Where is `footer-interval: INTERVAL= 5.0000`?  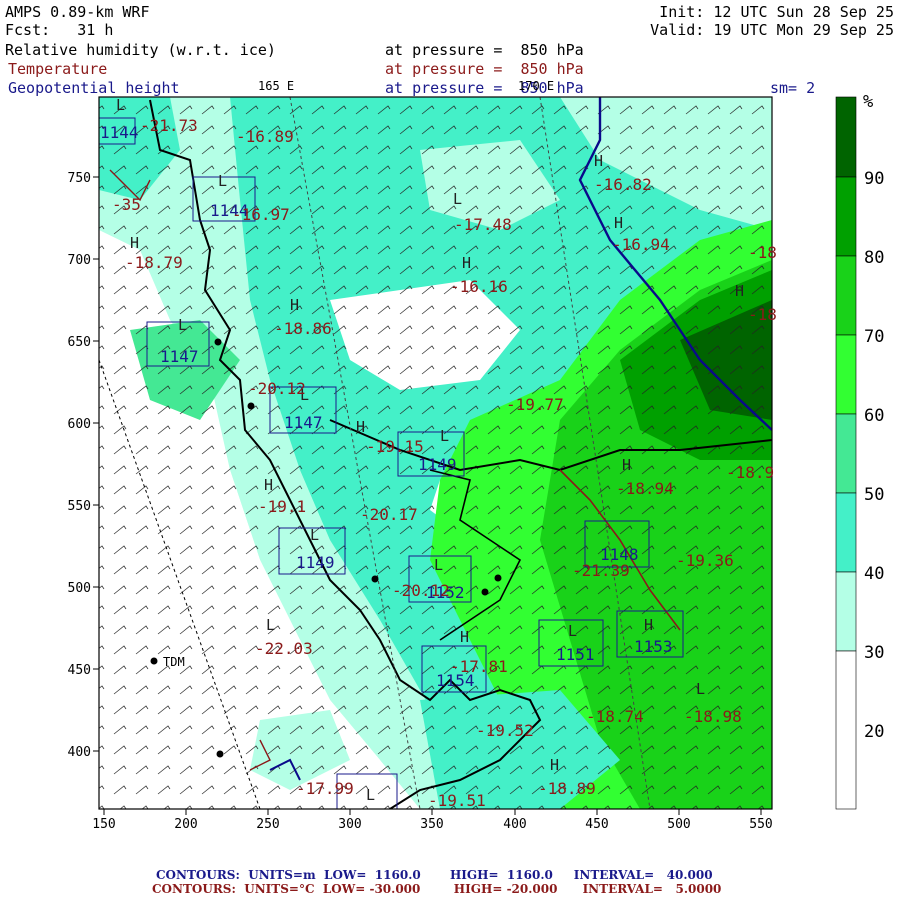 footer-interval: INTERVAL= 5.0000 is located at coordinates (652, 889).